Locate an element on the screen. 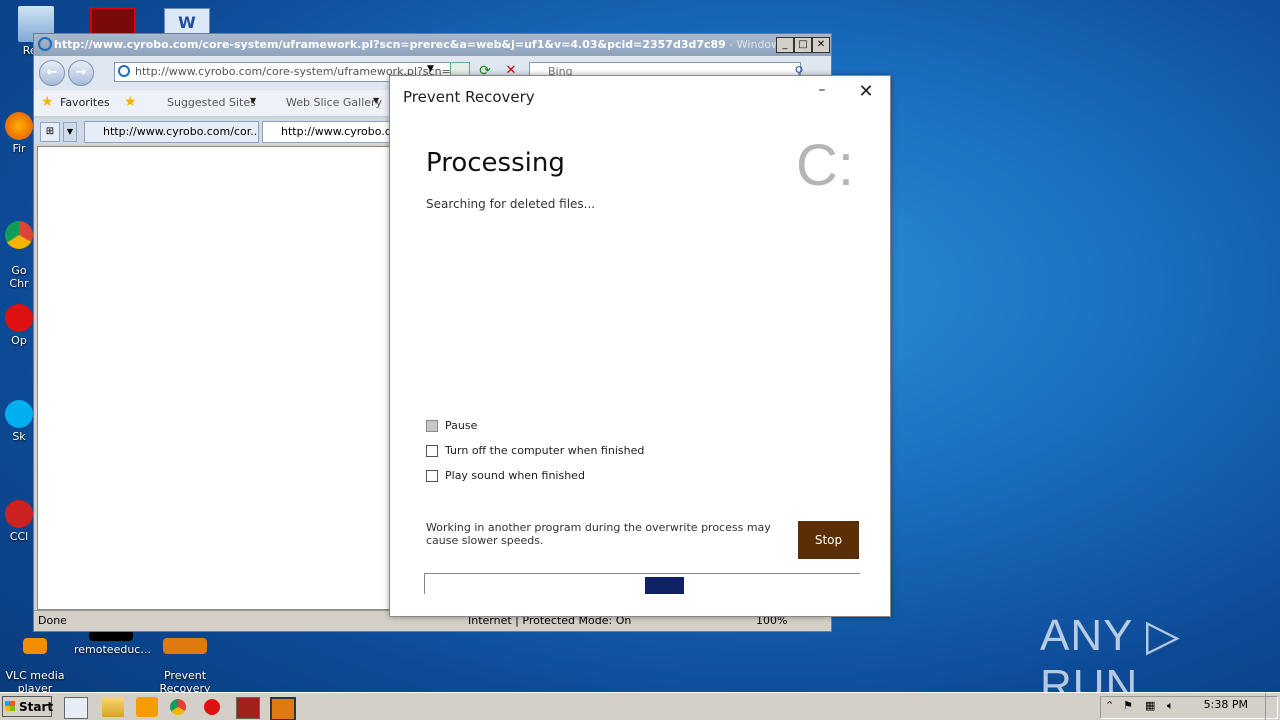 The width and height of the screenshot is (1280, 720). suggested-sites-link: Suggested Sites is located at coordinates (211, 102).